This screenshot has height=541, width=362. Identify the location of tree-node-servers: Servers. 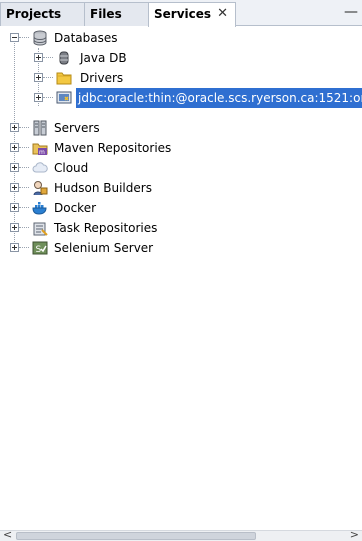
(181, 128).